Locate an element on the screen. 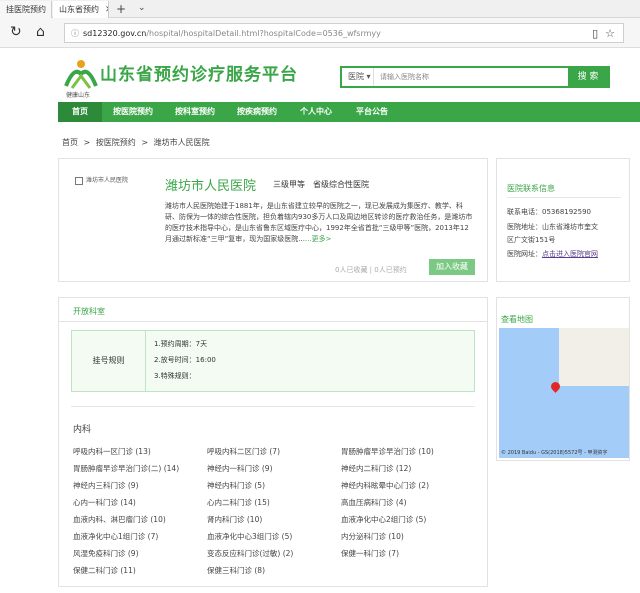 The image size is (640, 593). more-link: ...更多> is located at coordinates (318, 239).